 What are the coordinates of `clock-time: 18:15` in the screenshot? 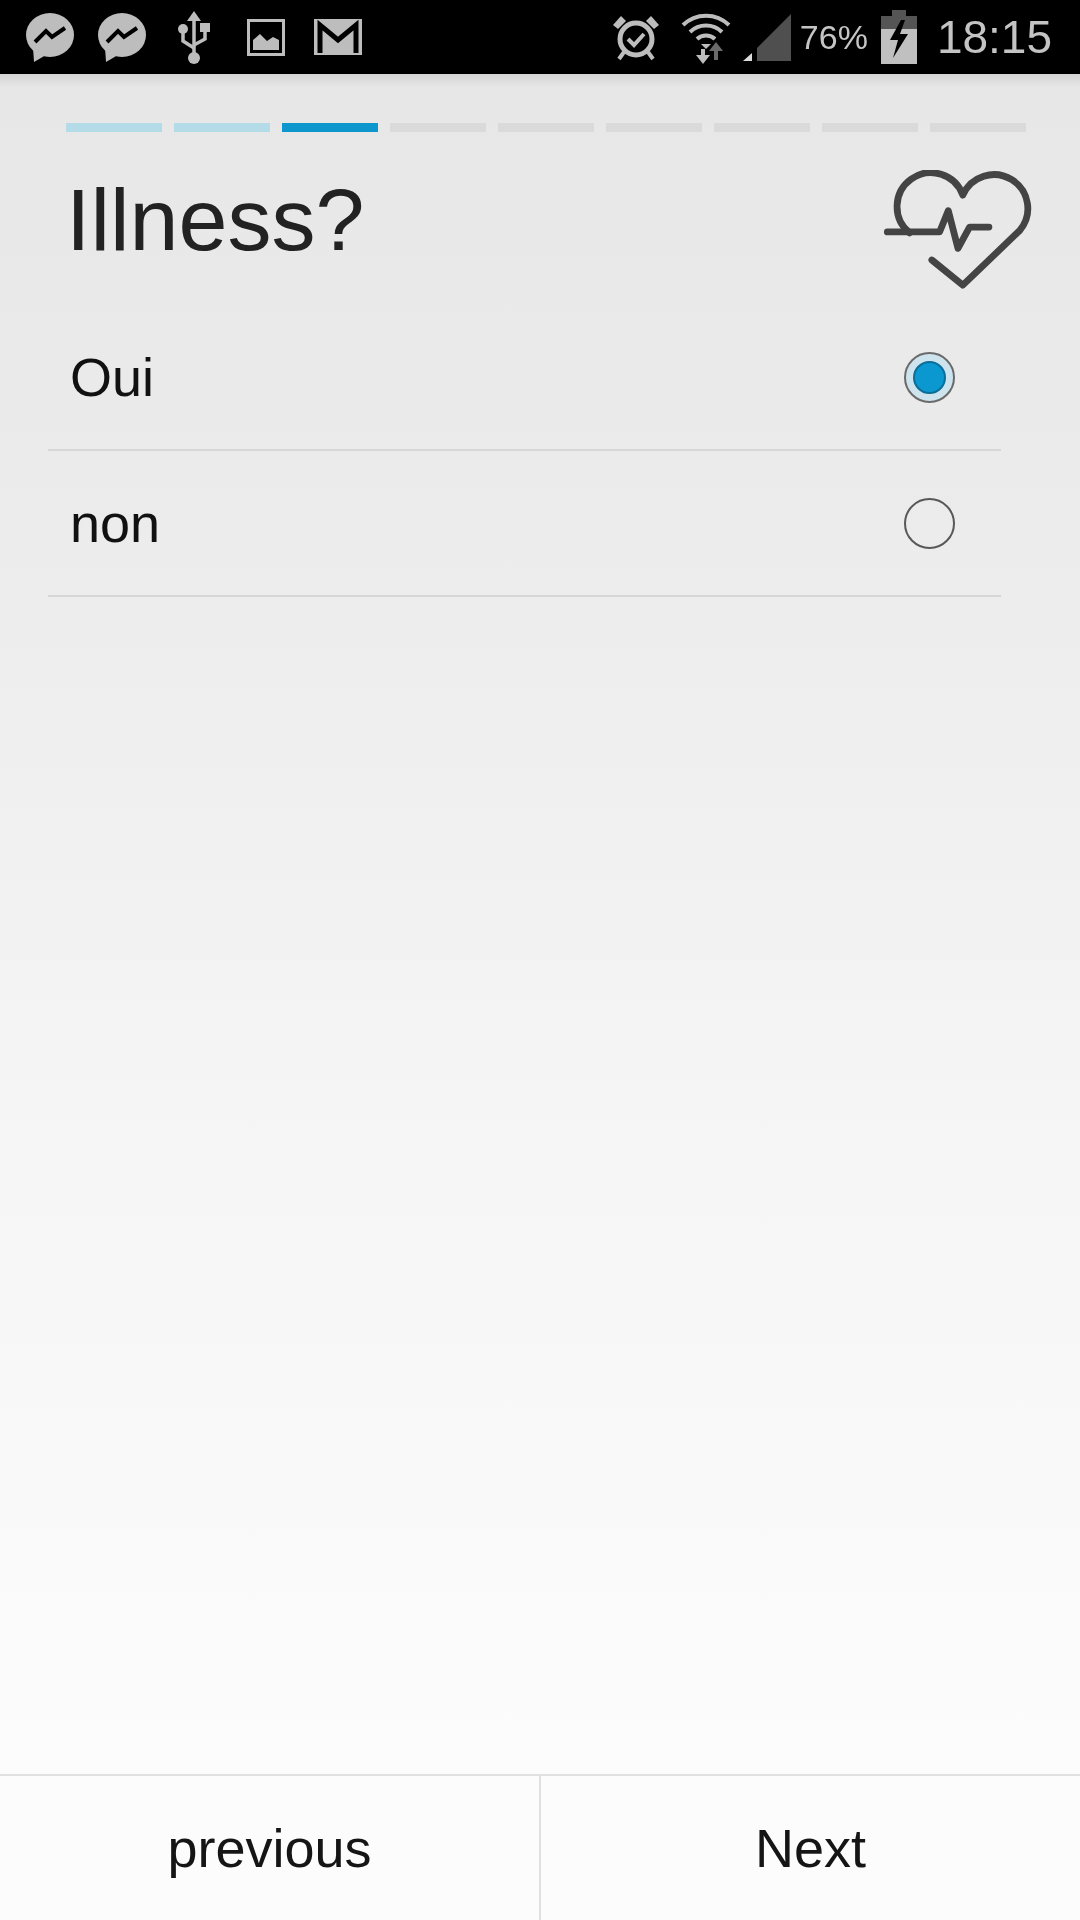 It's located at (994, 37).